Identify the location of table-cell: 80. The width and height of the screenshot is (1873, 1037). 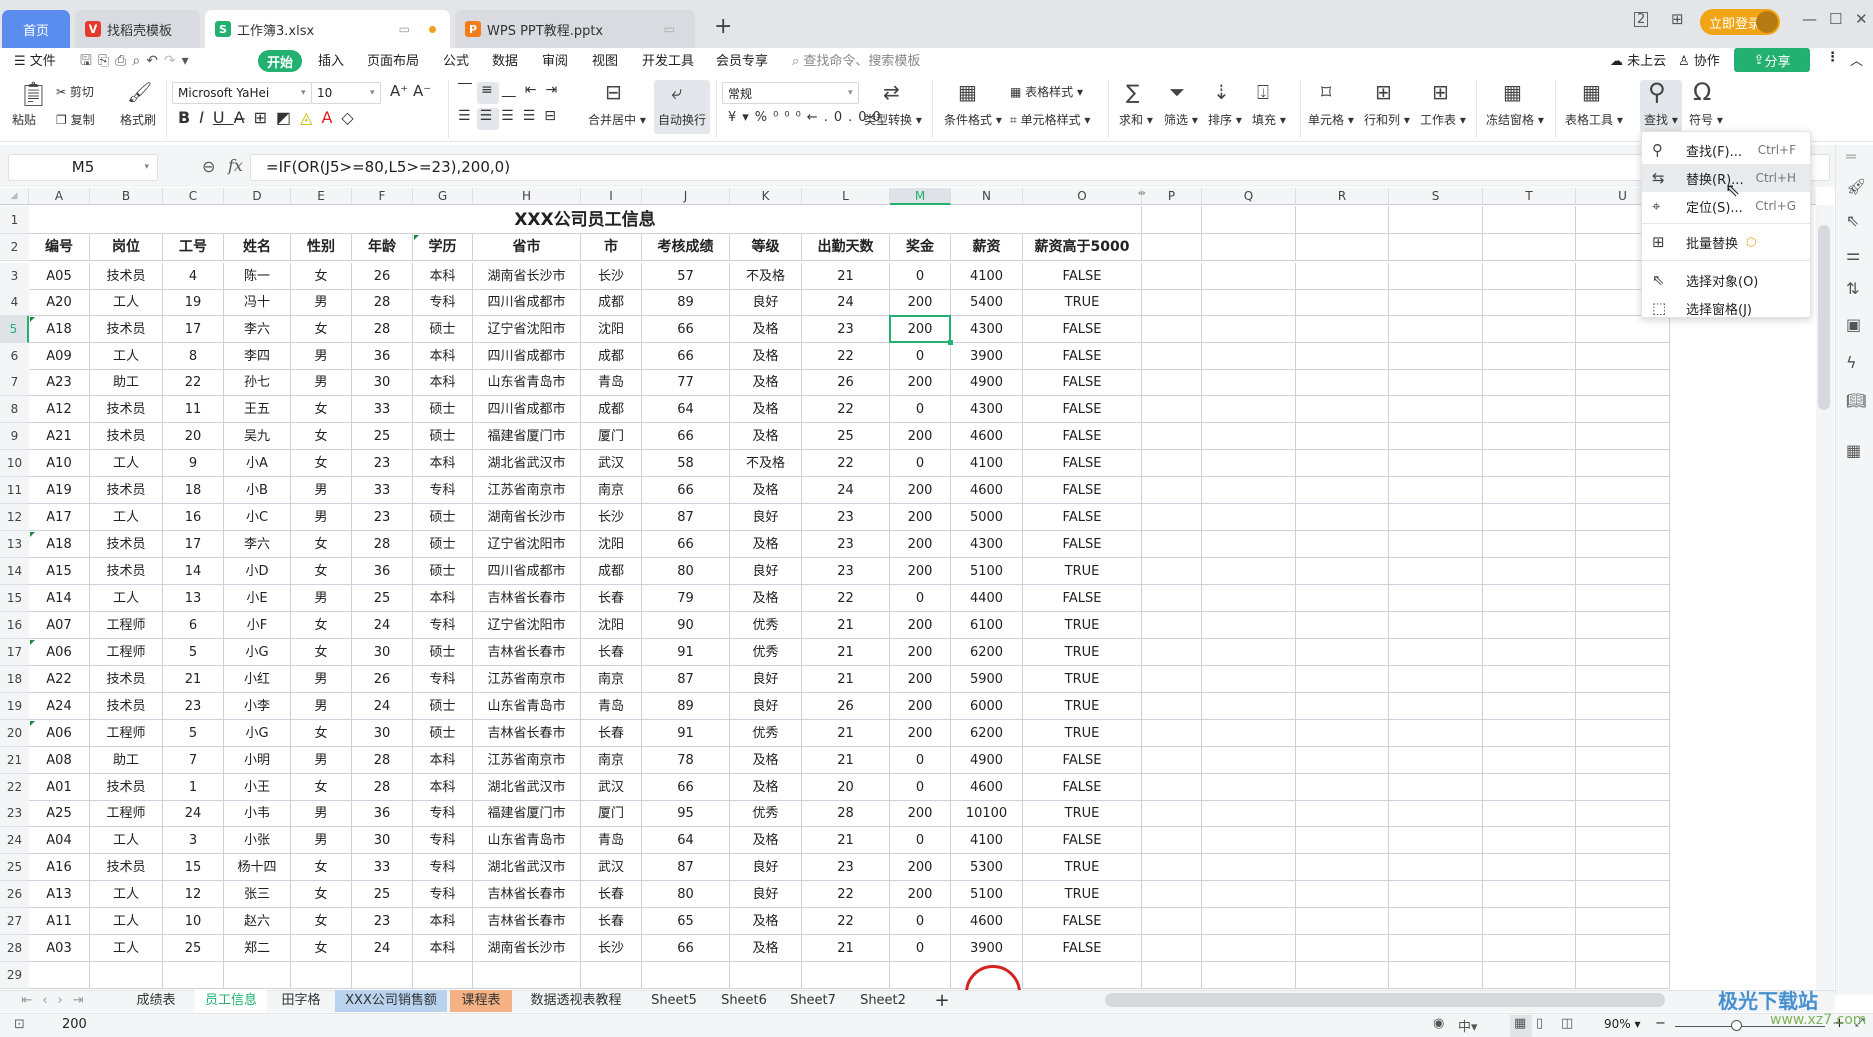
(686, 571).